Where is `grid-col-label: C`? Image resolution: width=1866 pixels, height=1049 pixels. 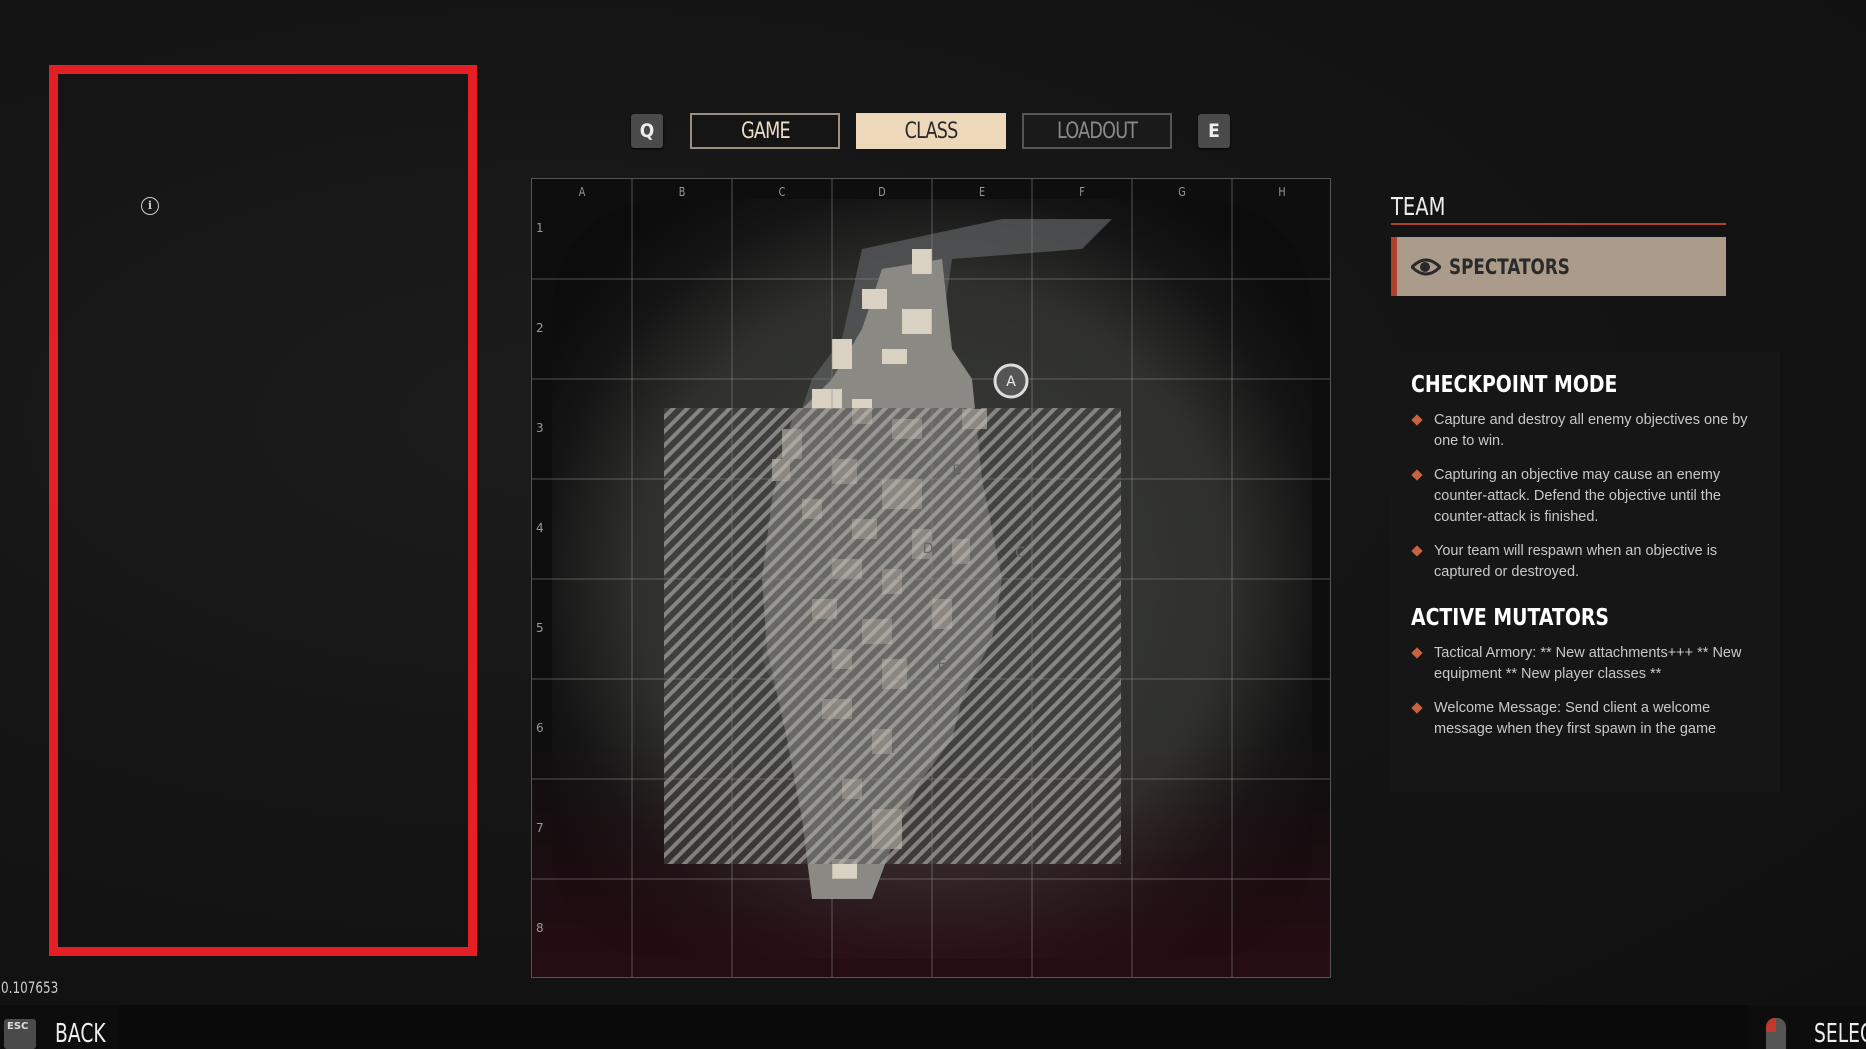 grid-col-label: C is located at coordinates (782, 192).